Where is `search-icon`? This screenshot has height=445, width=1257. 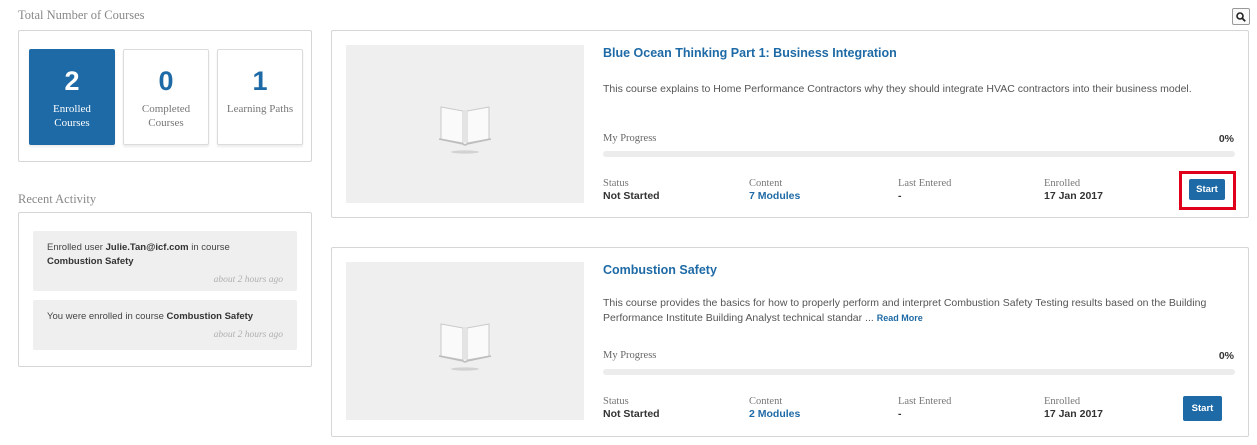
search-icon is located at coordinates (1241, 16).